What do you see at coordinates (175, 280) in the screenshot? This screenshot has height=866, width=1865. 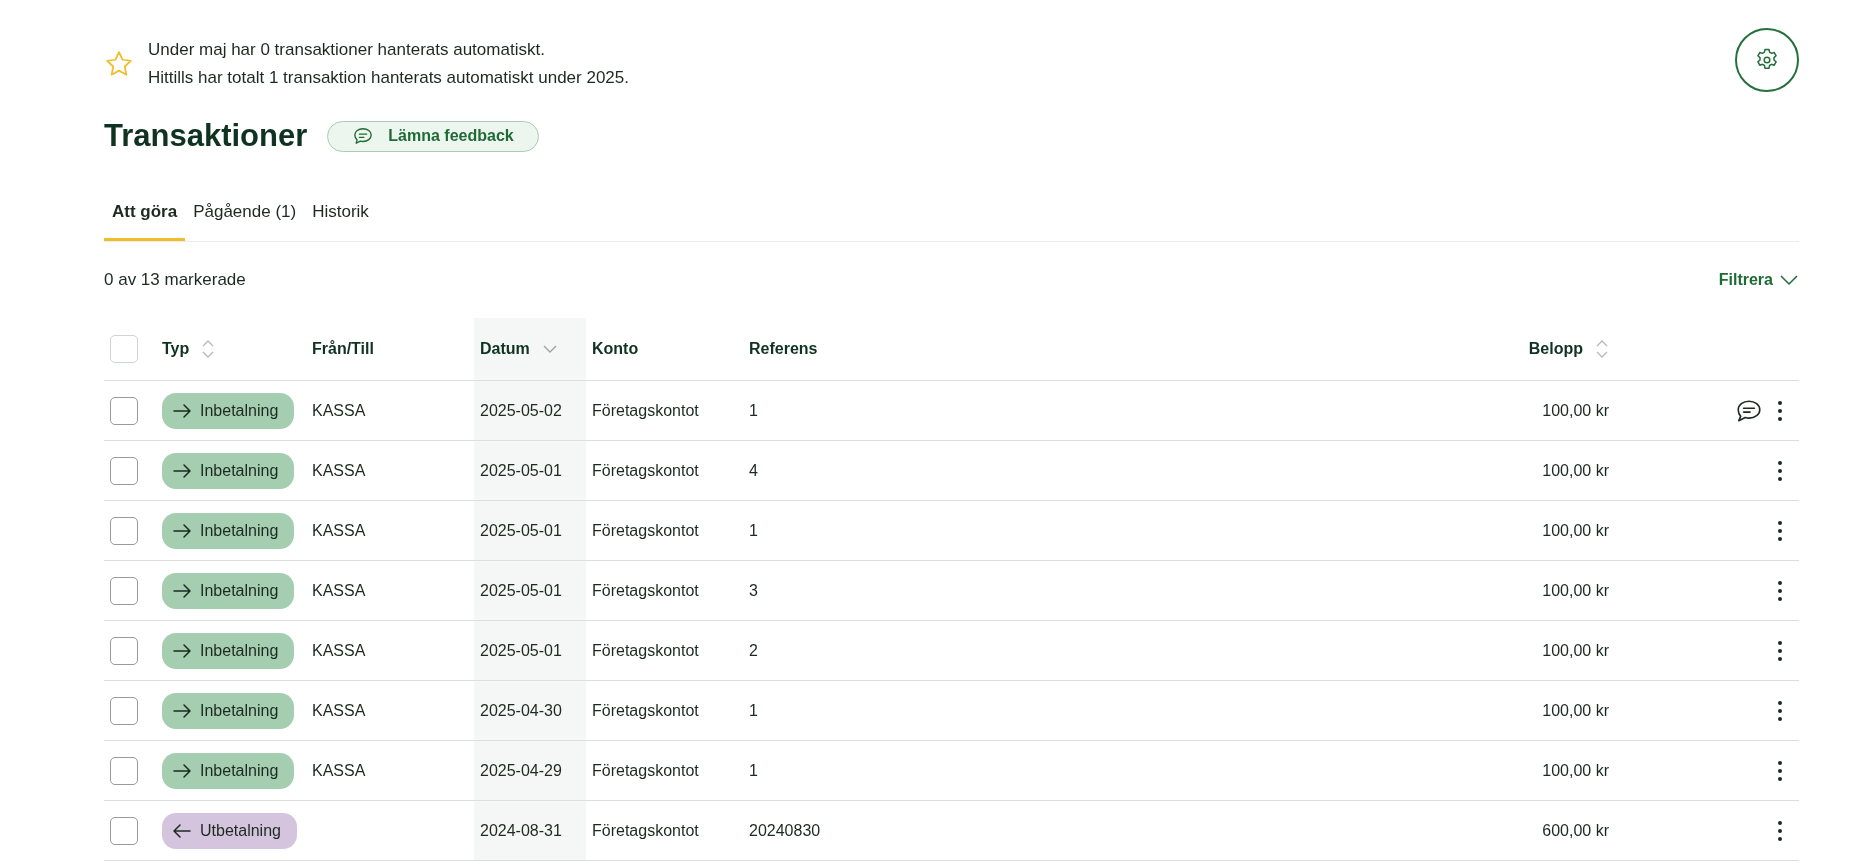 I see `selection-count: 0 av 13 markerade` at bounding box center [175, 280].